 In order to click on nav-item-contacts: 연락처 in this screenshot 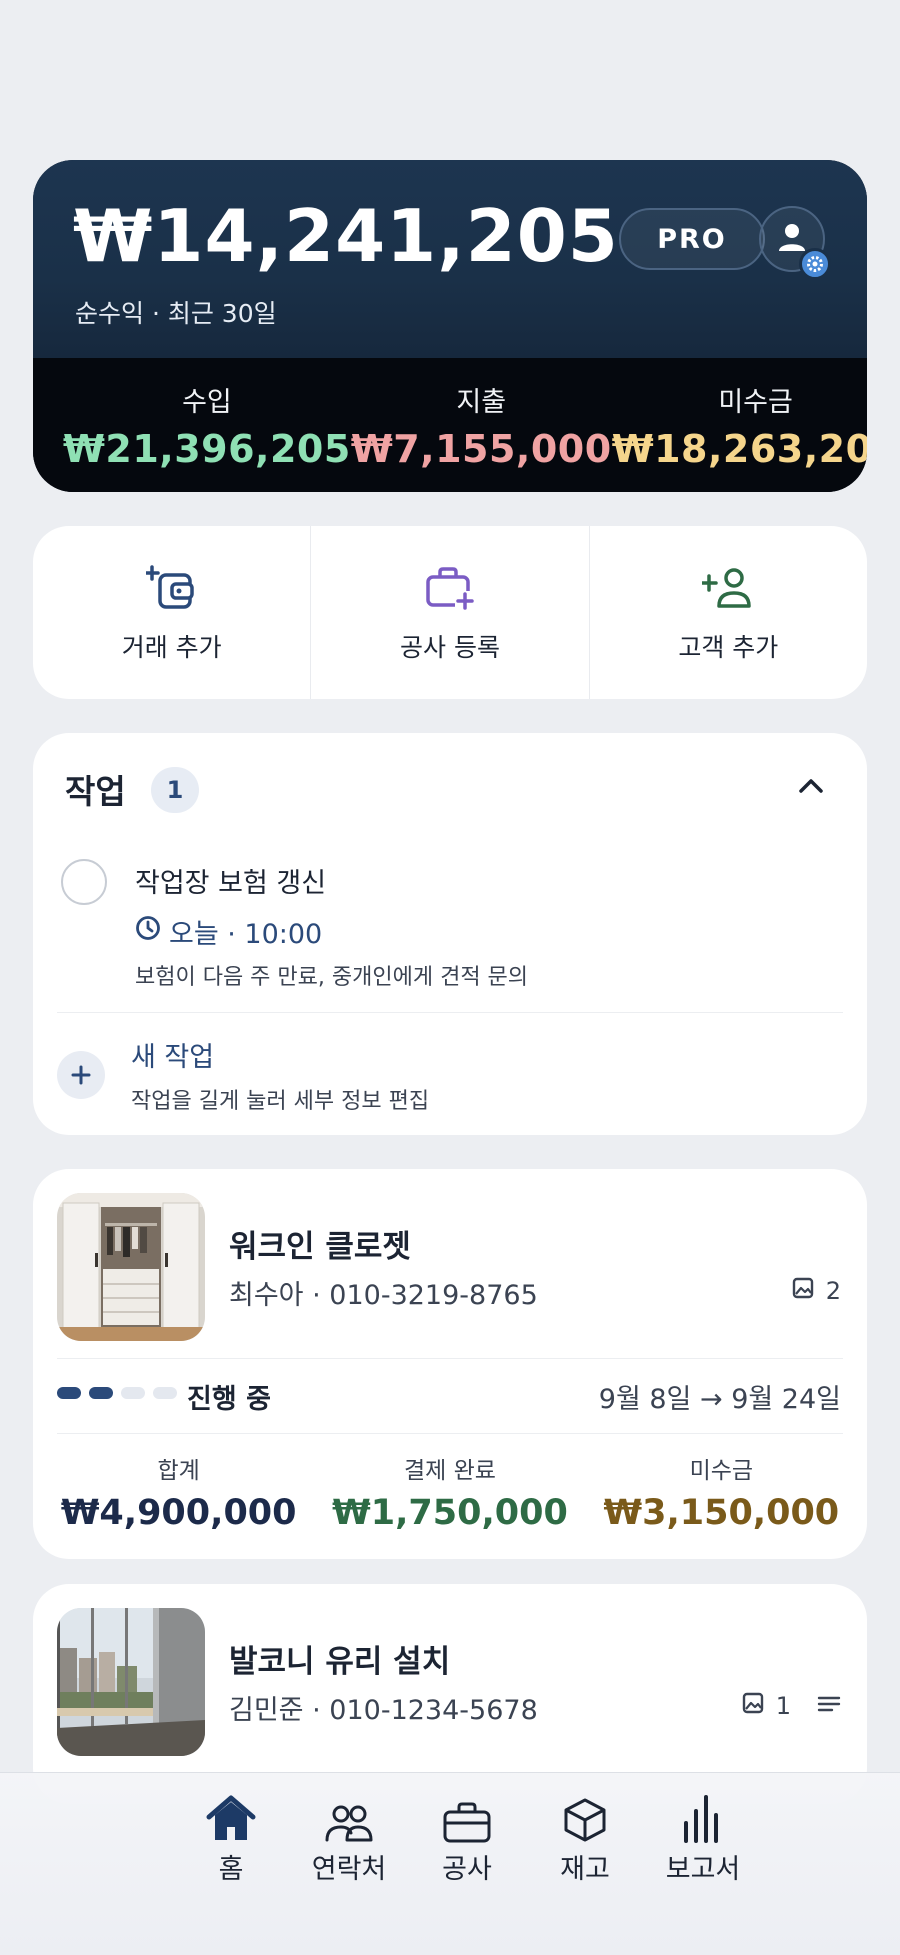, I will do `click(349, 1836)`.